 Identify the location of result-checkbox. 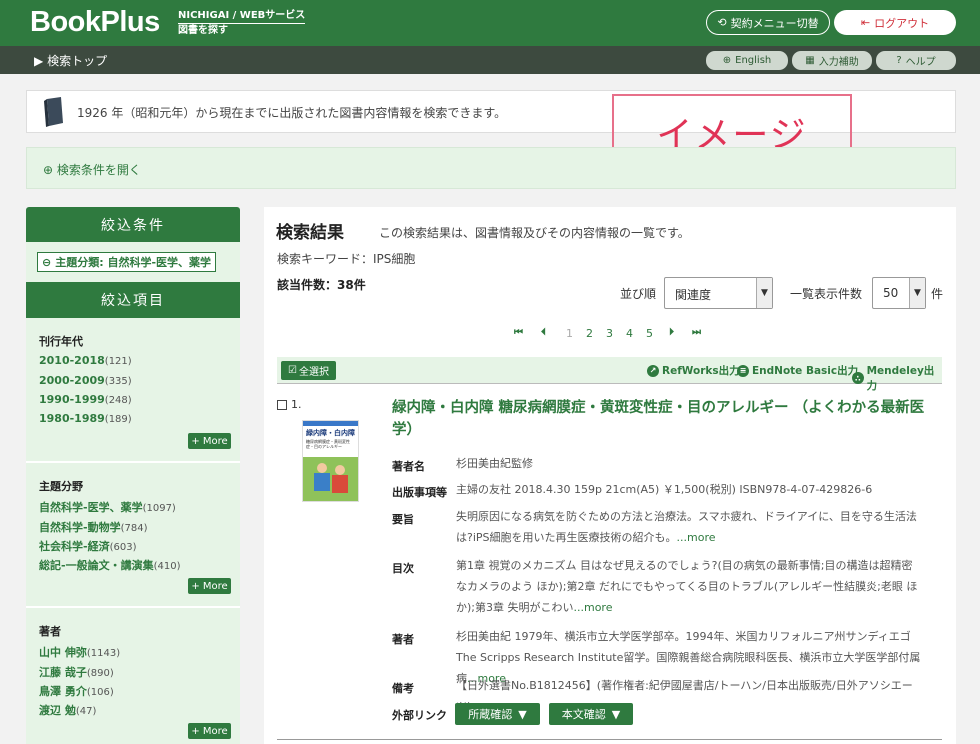
(282, 405).